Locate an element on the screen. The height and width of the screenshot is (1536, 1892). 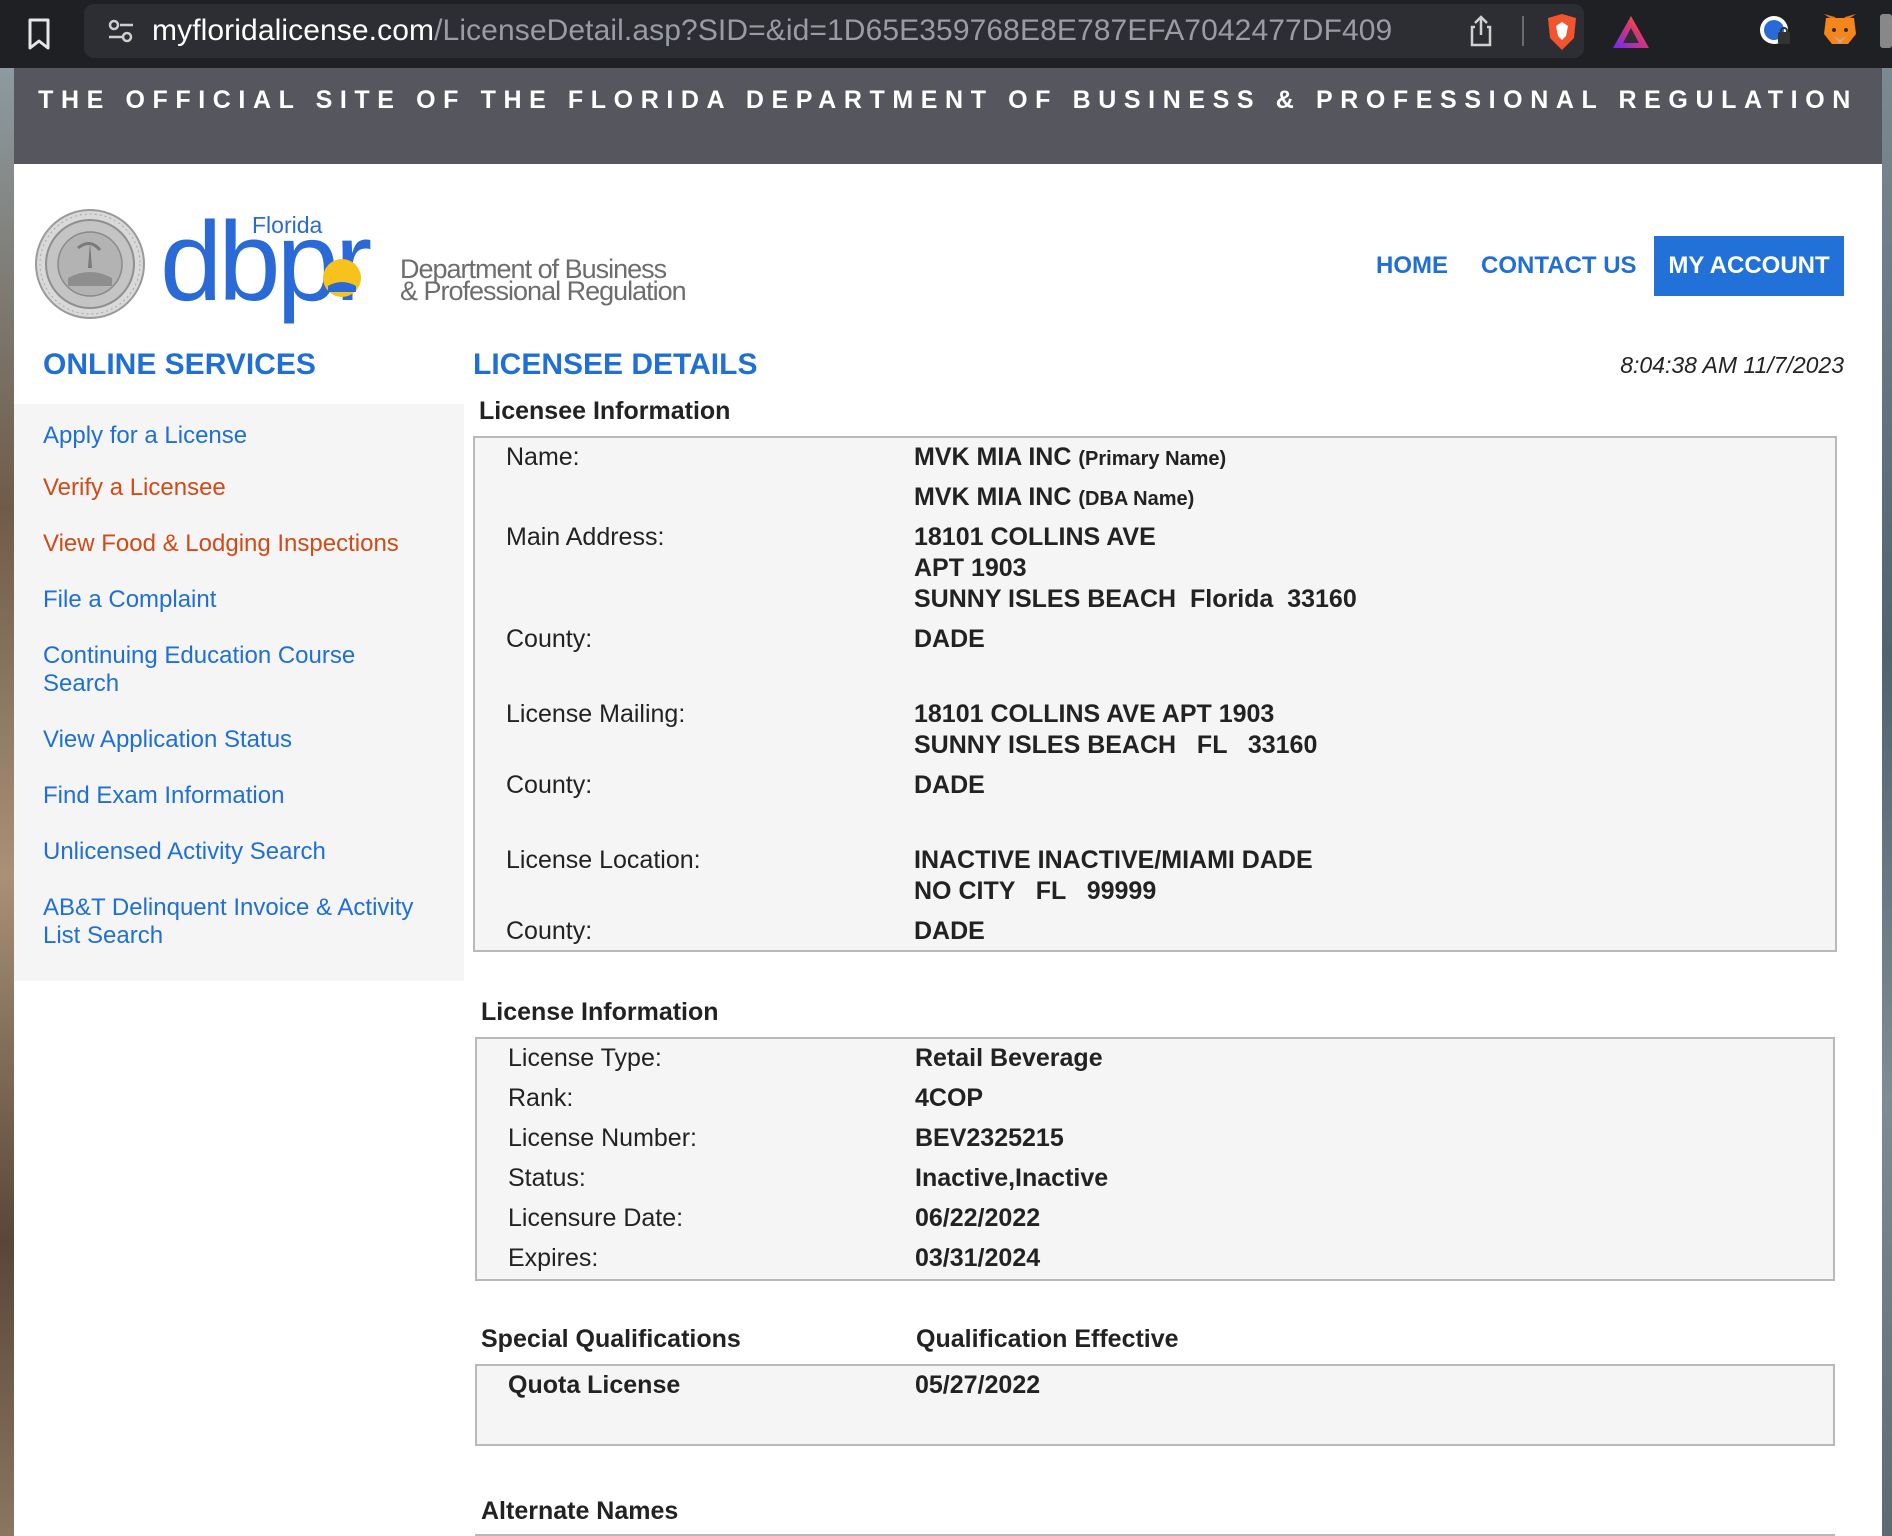
special-qualifications-heading: Special Qualifications is located at coordinates (611, 1339).